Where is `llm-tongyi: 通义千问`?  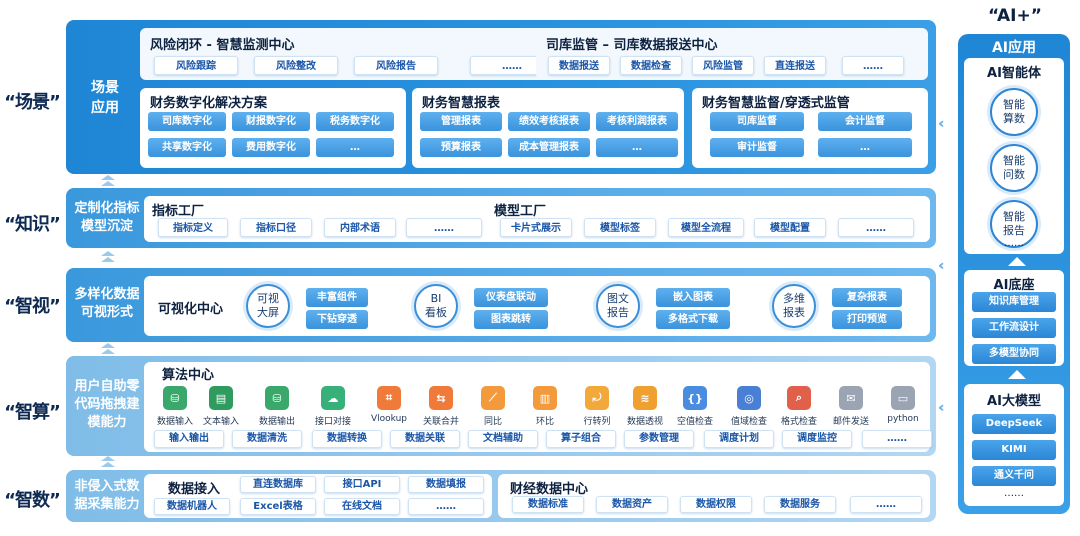 llm-tongyi: 通义千问 is located at coordinates (1014, 476).